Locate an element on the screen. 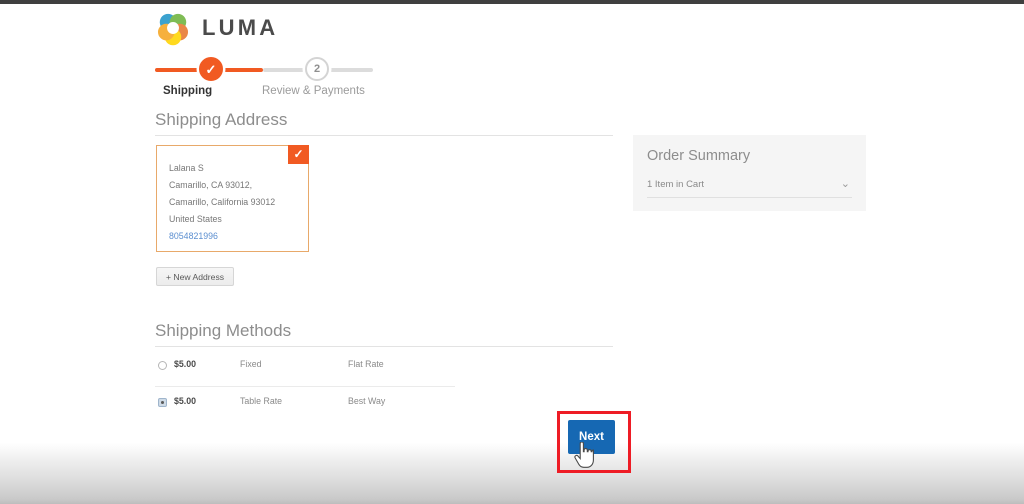 The height and width of the screenshot is (504, 1024). order-summary-panel: Order Summary 1 Item in Cart ⌄ is located at coordinates (749, 173).